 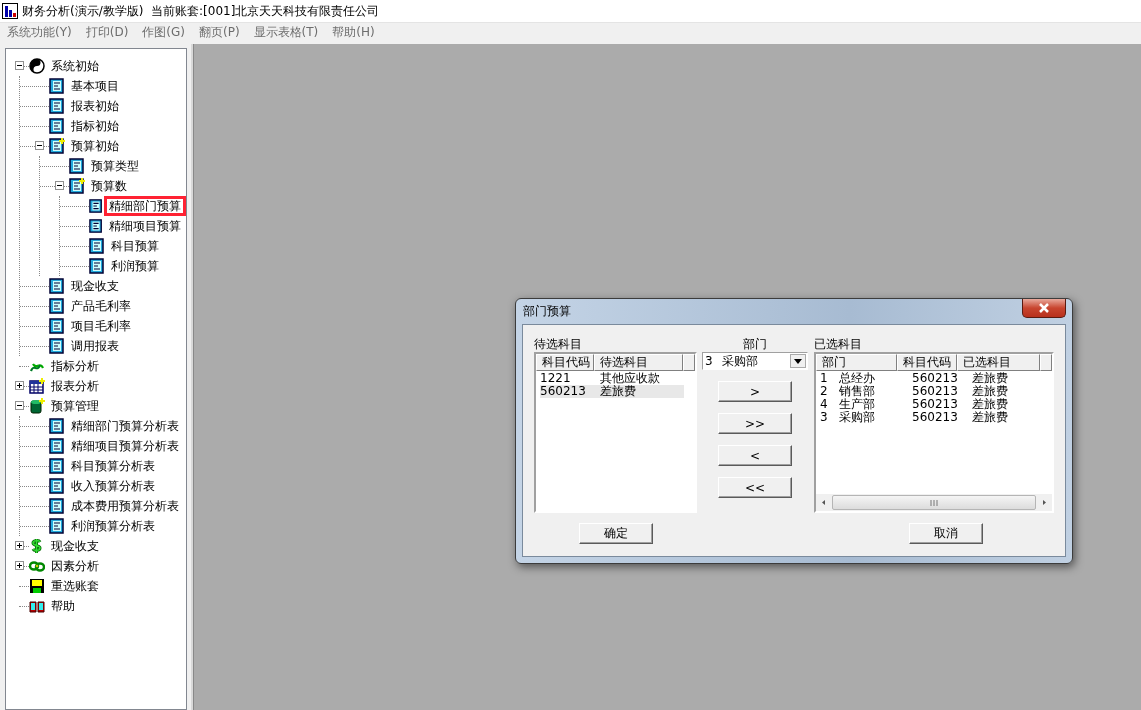 I want to click on menu-item: 显示表格(T), so click(x=286, y=32).